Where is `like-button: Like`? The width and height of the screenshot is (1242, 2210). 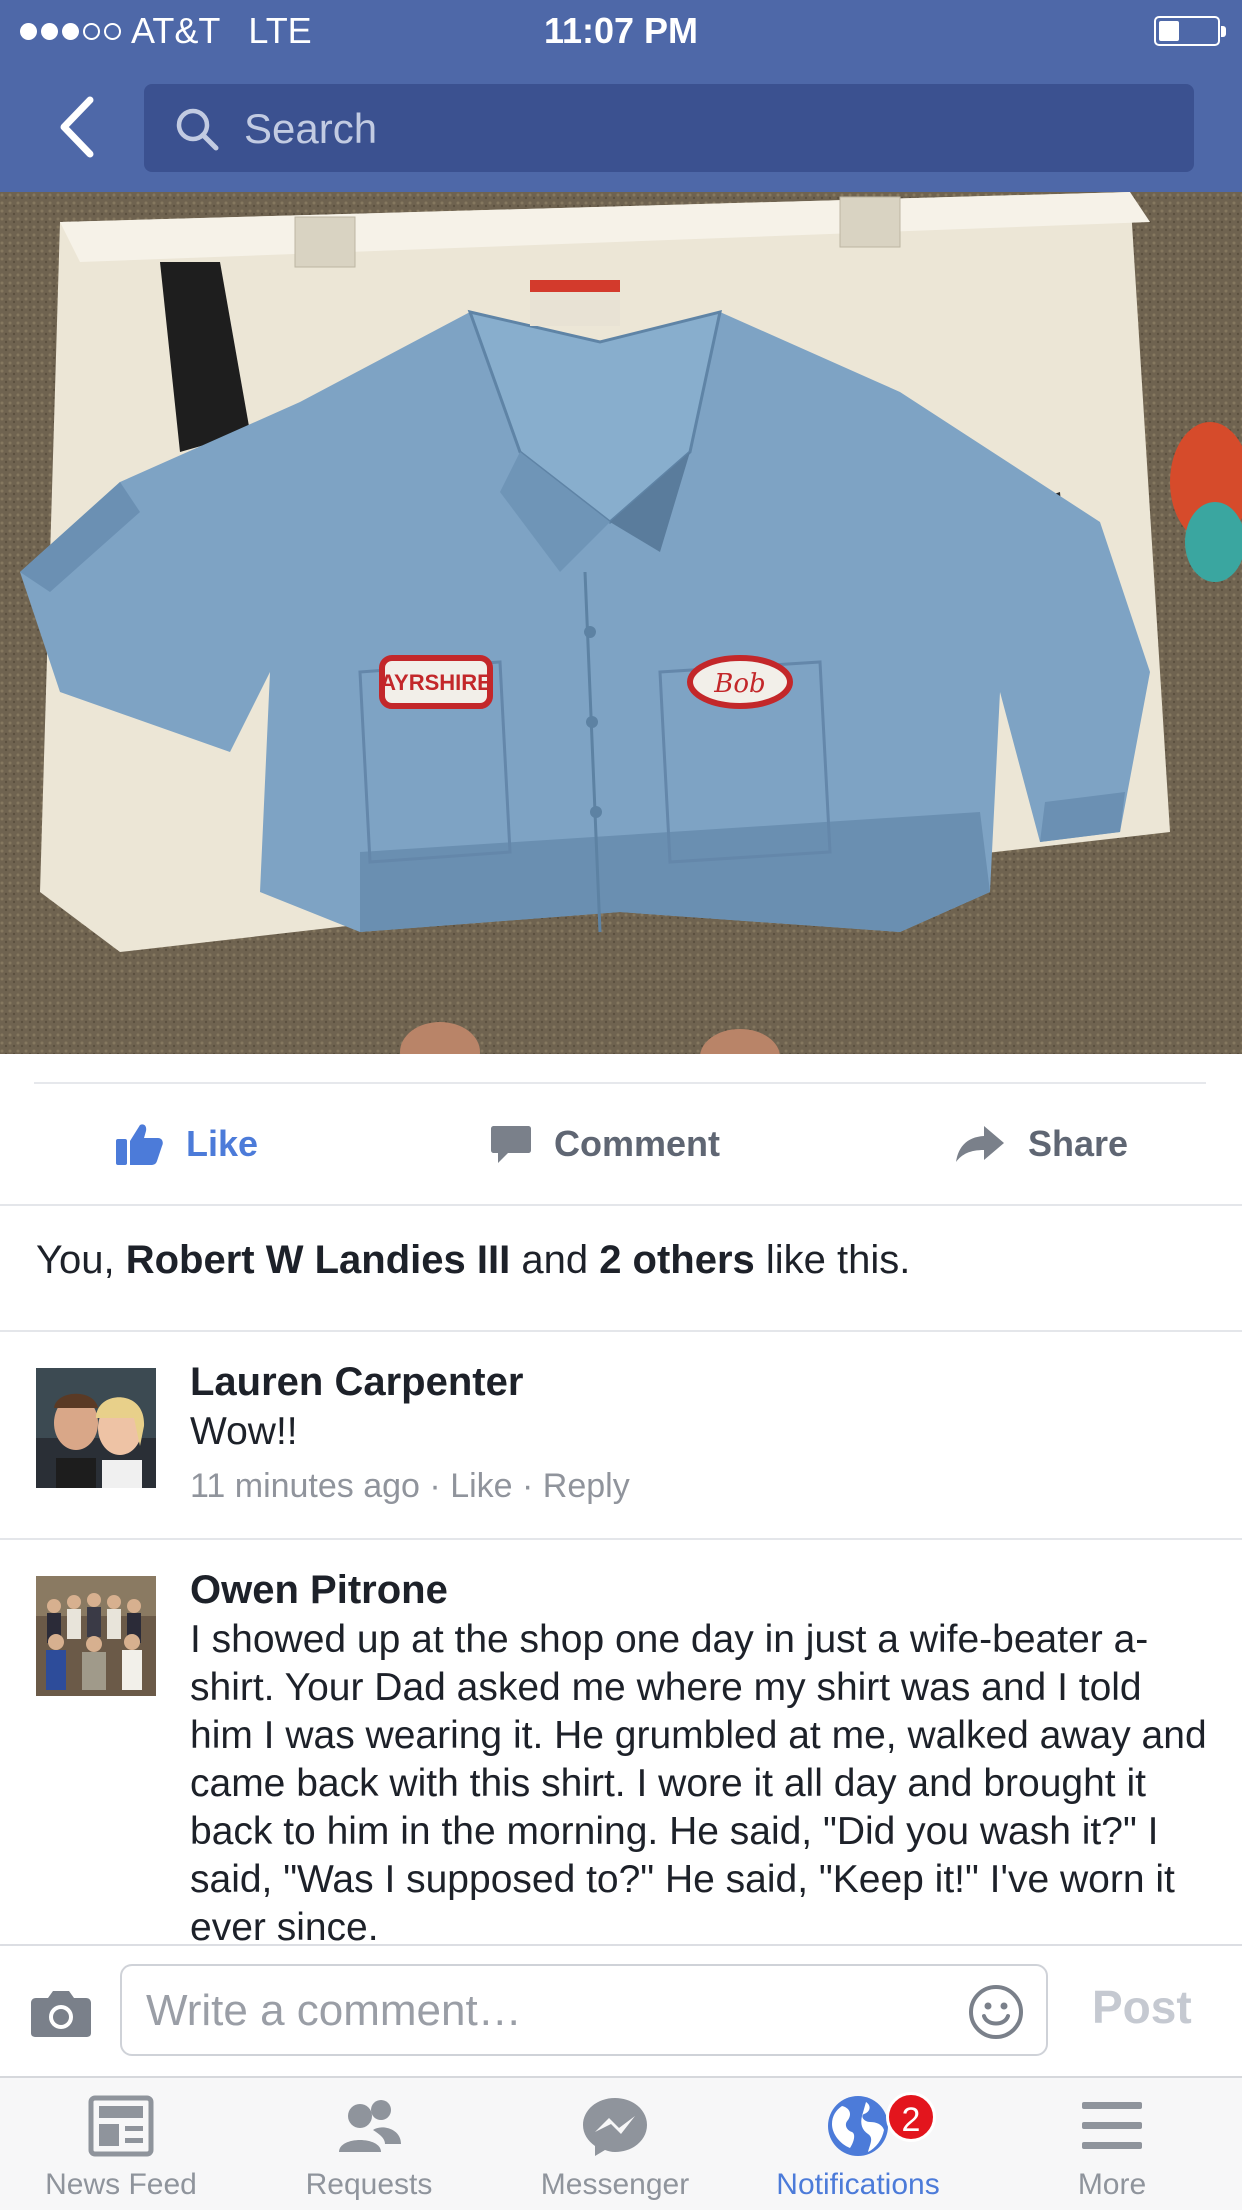 like-button: Like is located at coordinates (186, 1144).